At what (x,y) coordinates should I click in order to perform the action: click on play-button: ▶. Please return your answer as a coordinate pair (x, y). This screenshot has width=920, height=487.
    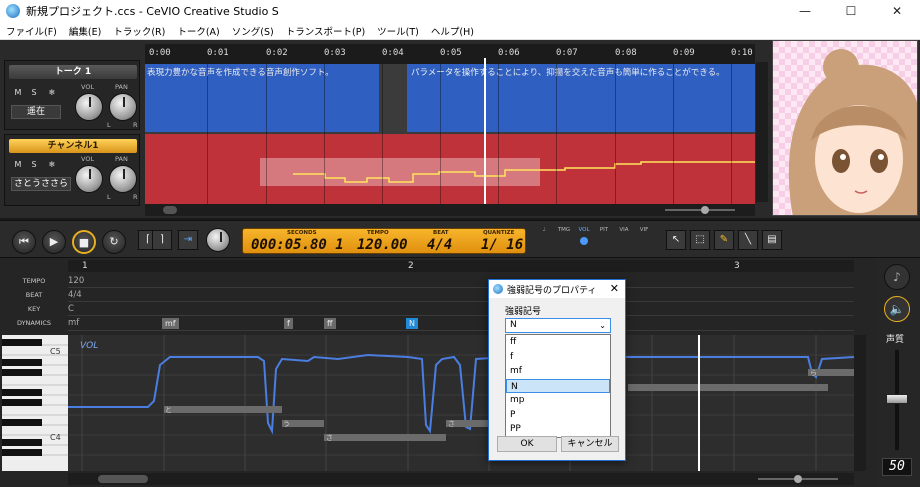
    Looking at the image, I should click on (54, 242).